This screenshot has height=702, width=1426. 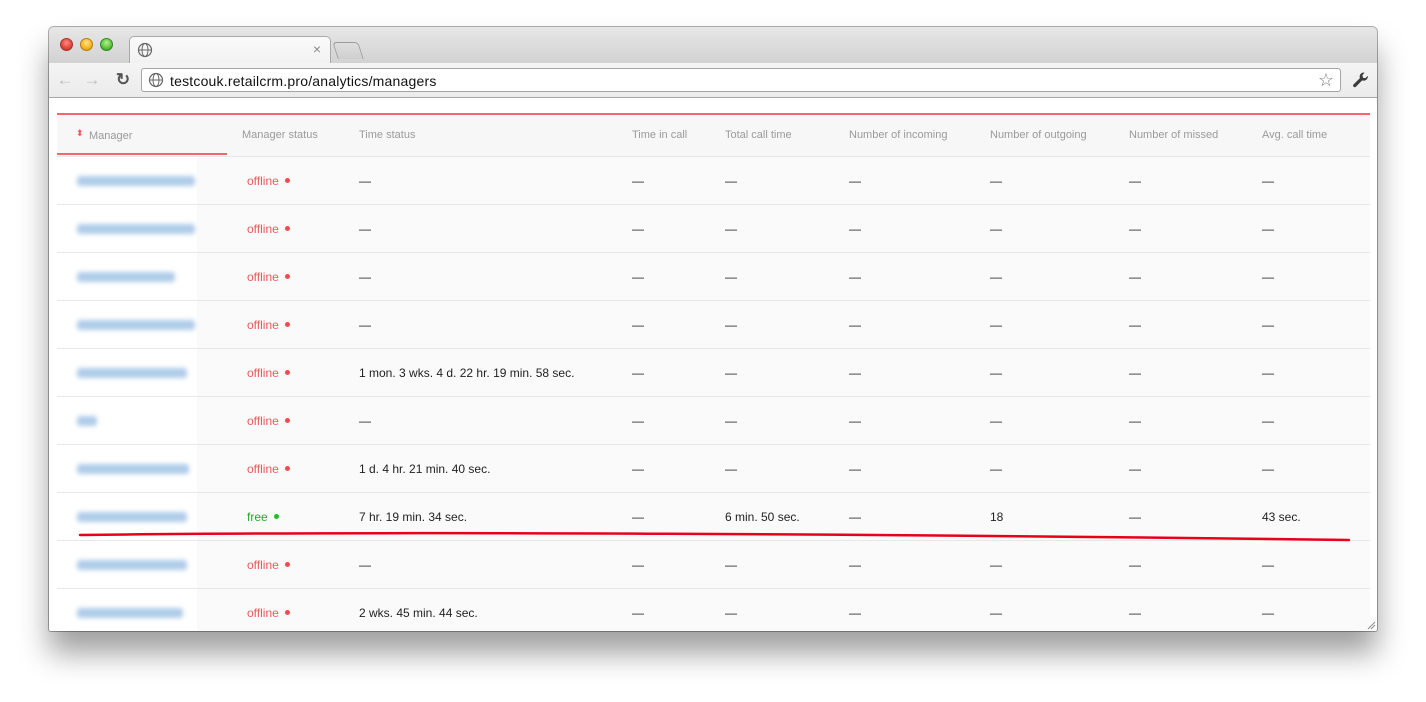 What do you see at coordinates (713, 610) in the screenshot?
I see `table-row: offline 2 wks. 45 min. 44 sec. — — — — — —` at bounding box center [713, 610].